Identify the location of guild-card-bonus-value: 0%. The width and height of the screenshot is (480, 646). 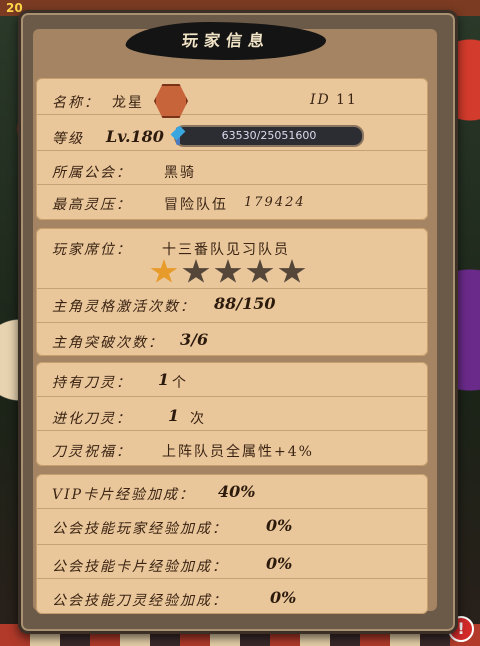
(279, 563).